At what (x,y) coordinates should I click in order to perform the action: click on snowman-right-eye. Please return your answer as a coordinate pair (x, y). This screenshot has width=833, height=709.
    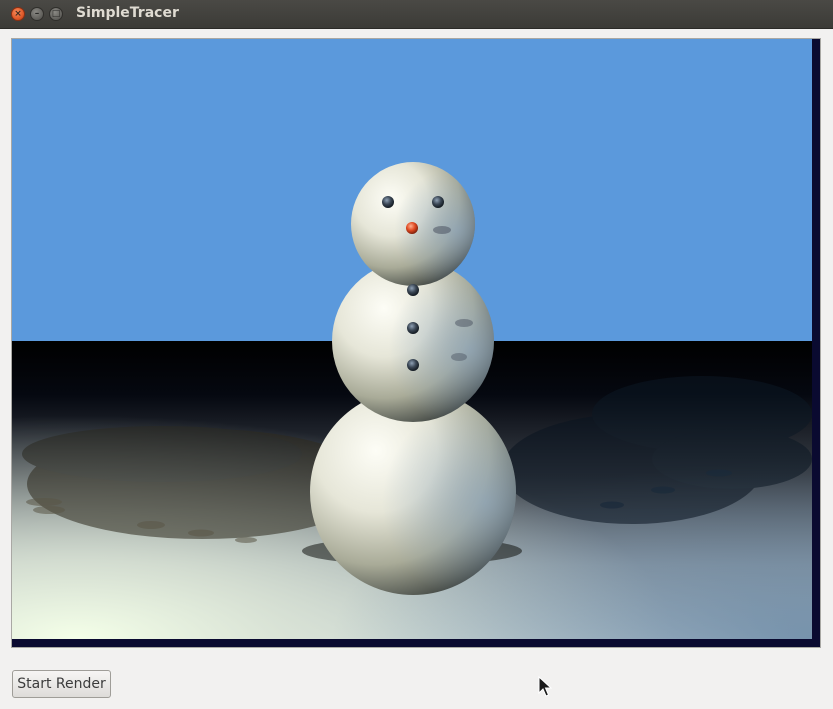
    Looking at the image, I should click on (438, 202).